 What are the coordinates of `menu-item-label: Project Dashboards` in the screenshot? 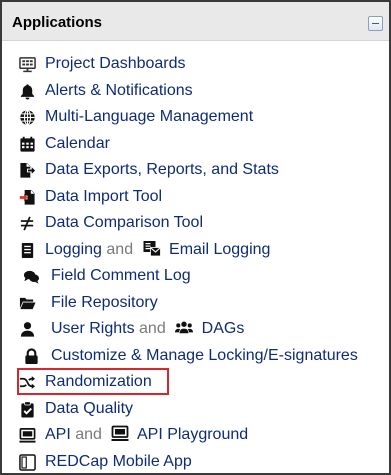 It's located at (115, 63).